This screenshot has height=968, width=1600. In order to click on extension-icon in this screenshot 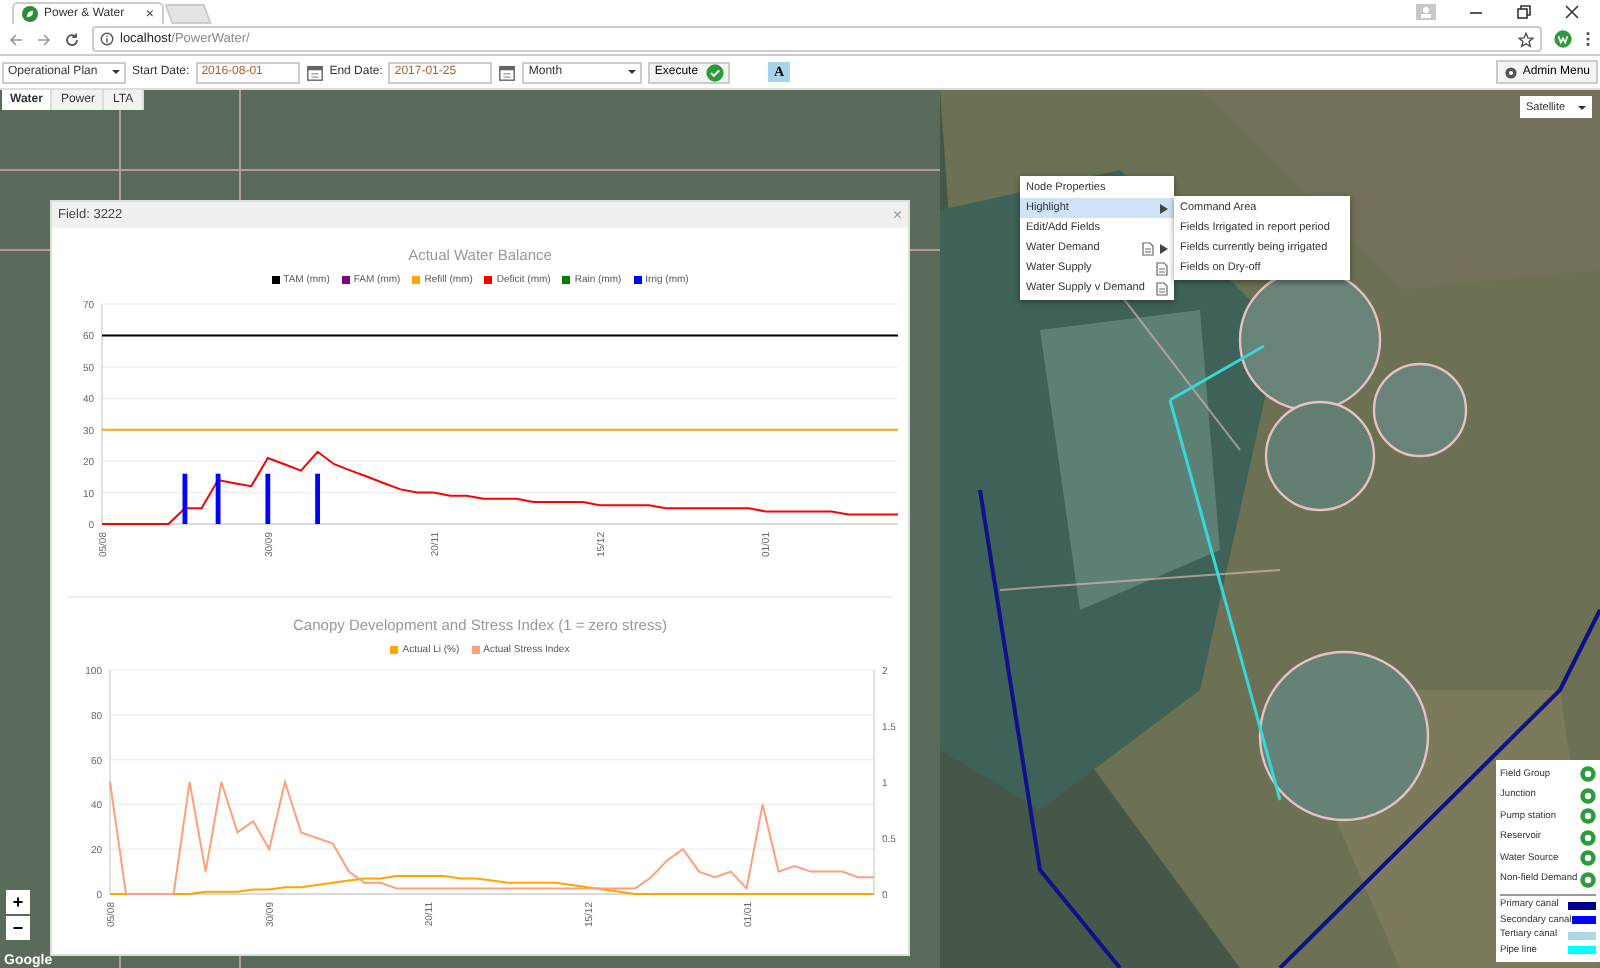, I will do `click(1563, 39)`.